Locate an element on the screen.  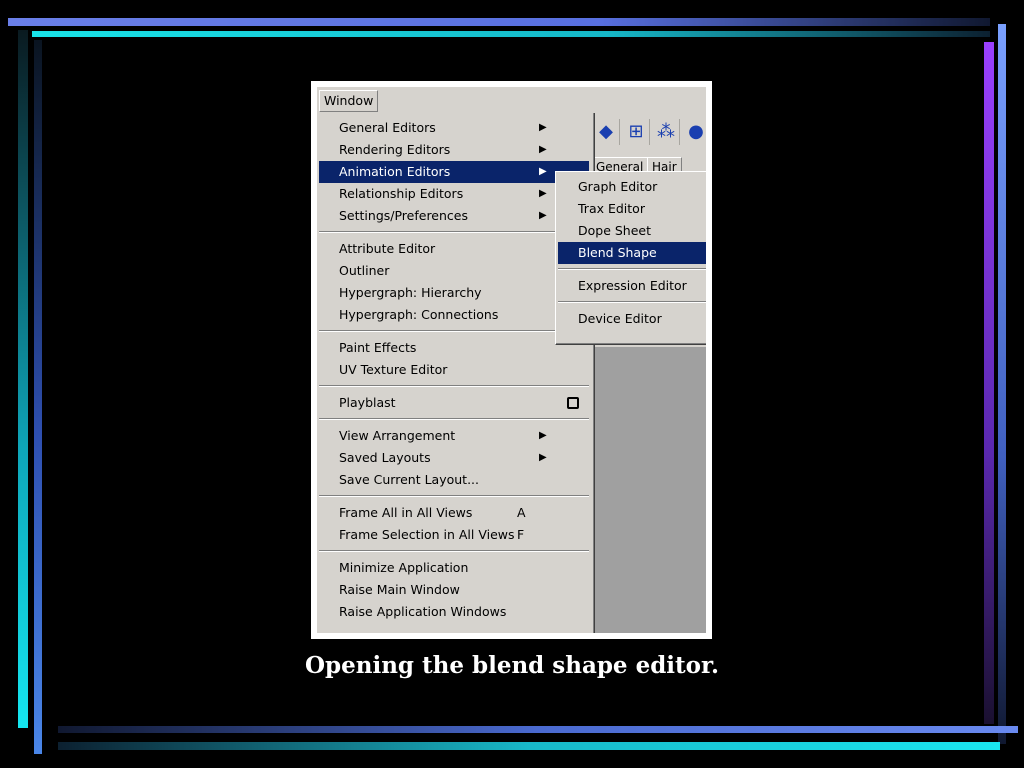
frame-bar-left-inner is located at coordinates (38, 397).